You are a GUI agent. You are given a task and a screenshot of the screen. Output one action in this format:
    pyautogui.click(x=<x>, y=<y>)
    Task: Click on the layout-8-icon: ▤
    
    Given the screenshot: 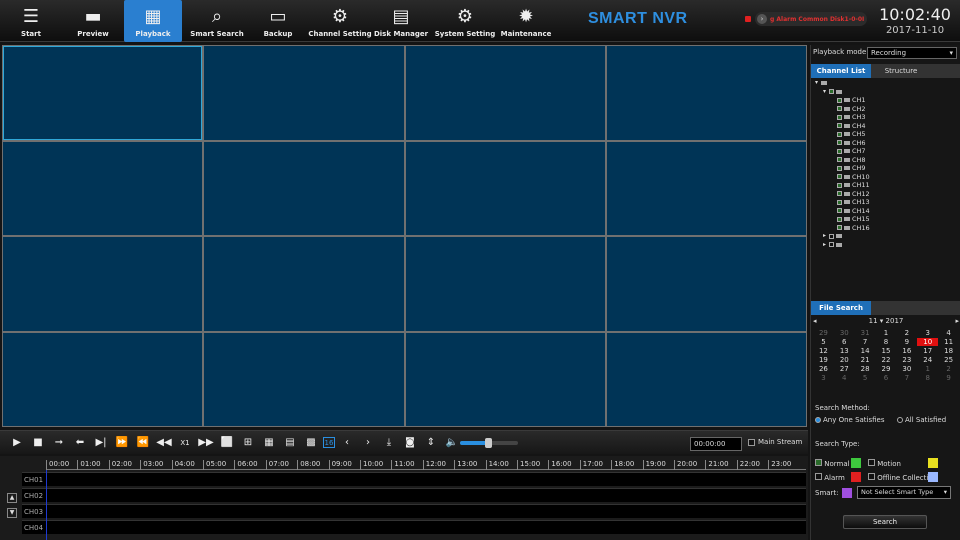 What is the action you would take?
    pyautogui.click(x=290, y=443)
    